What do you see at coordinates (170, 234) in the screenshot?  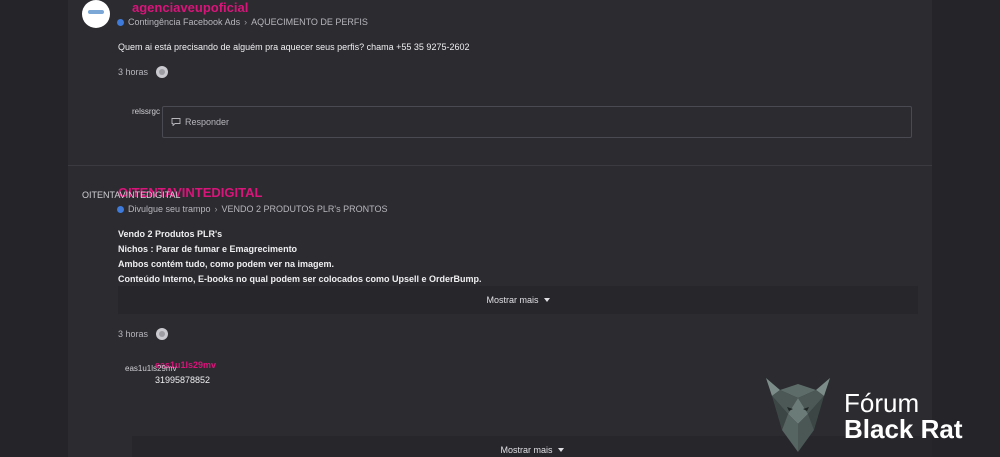 I see `post-body-line: Vendo 2 Produtos PLR's` at bounding box center [170, 234].